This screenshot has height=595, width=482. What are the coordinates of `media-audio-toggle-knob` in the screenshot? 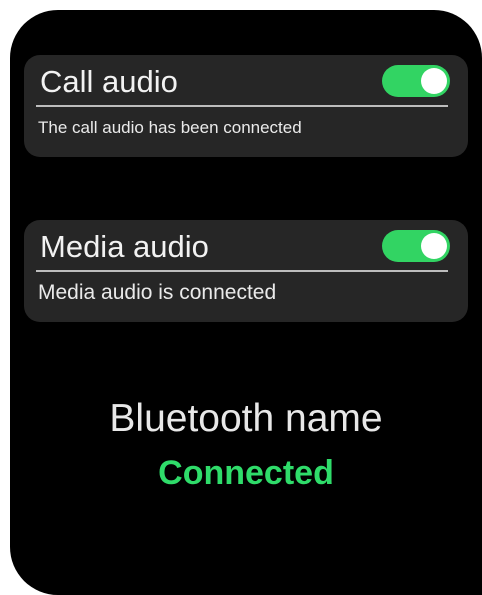 It's located at (434, 246).